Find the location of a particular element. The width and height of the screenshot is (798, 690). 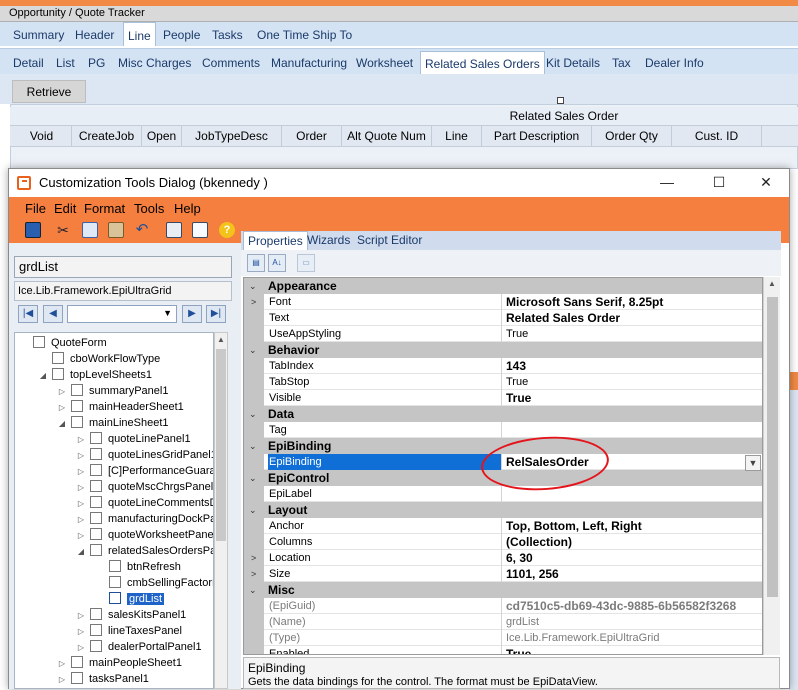

tab-script-editor: Script Editor is located at coordinates (389, 240).